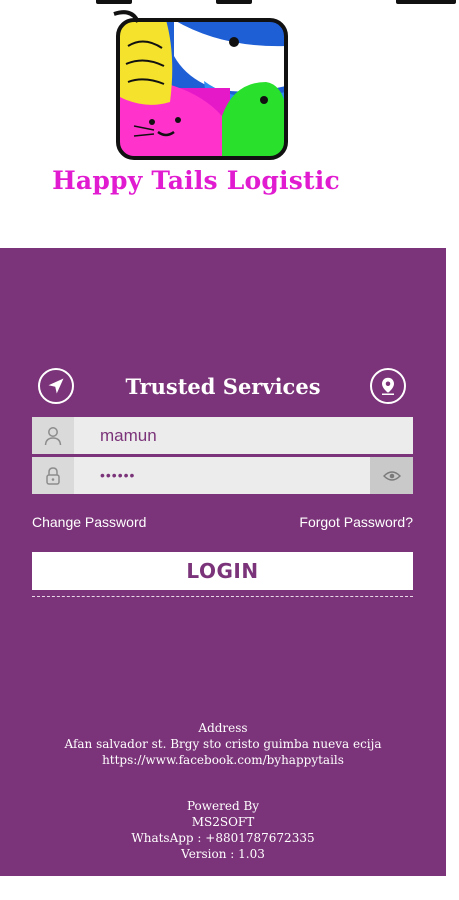 Image resolution: width=459 pixels, height=900 pixels. Describe the element at coordinates (117, 475) in the screenshot. I see `password-input: ••••••` at that location.